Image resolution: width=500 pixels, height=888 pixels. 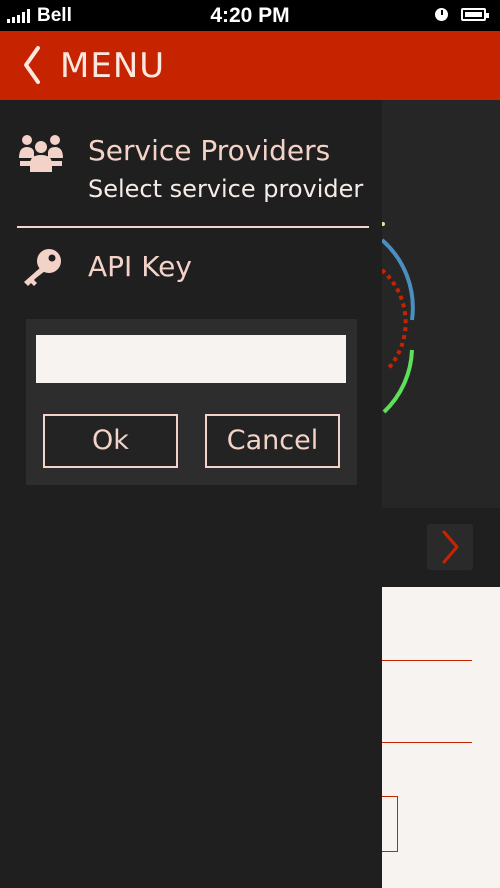 I want to click on page-title: MENU, so click(x=113, y=66).